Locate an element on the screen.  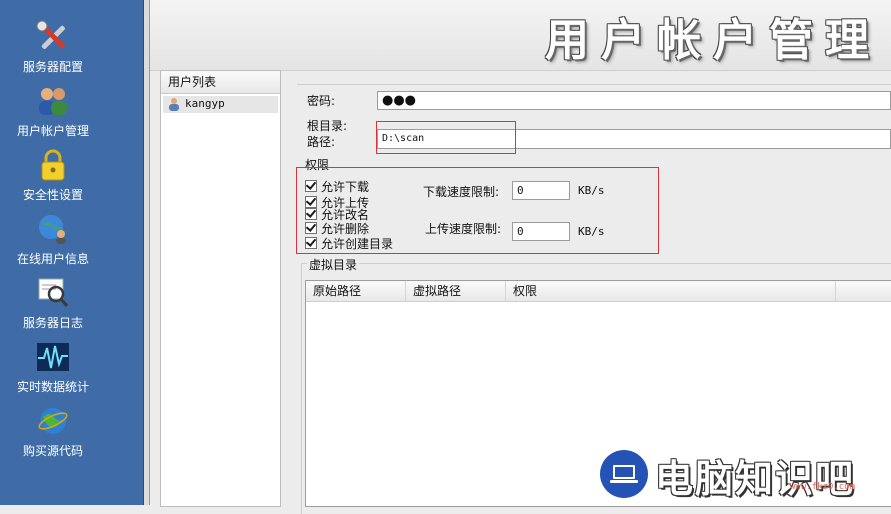
sidebar-item-label: 安全性设置 is located at coordinates (52, 195).